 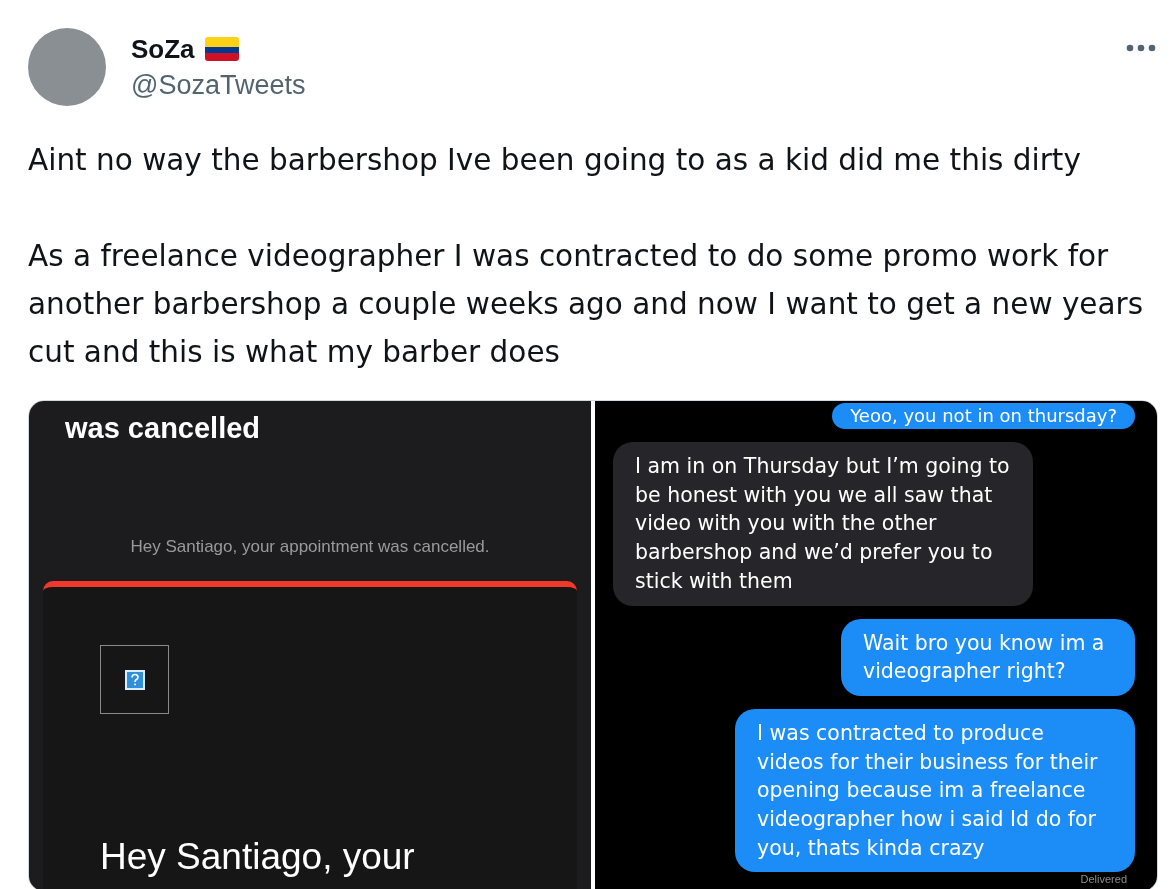 What do you see at coordinates (935, 790) in the screenshot?
I see `sent-message-bubble: I was contracted to produce videos for their business for their opening because im a freelance videographer how i said Id do for you, thats kinda crazy` at bounding box center [935, 790].